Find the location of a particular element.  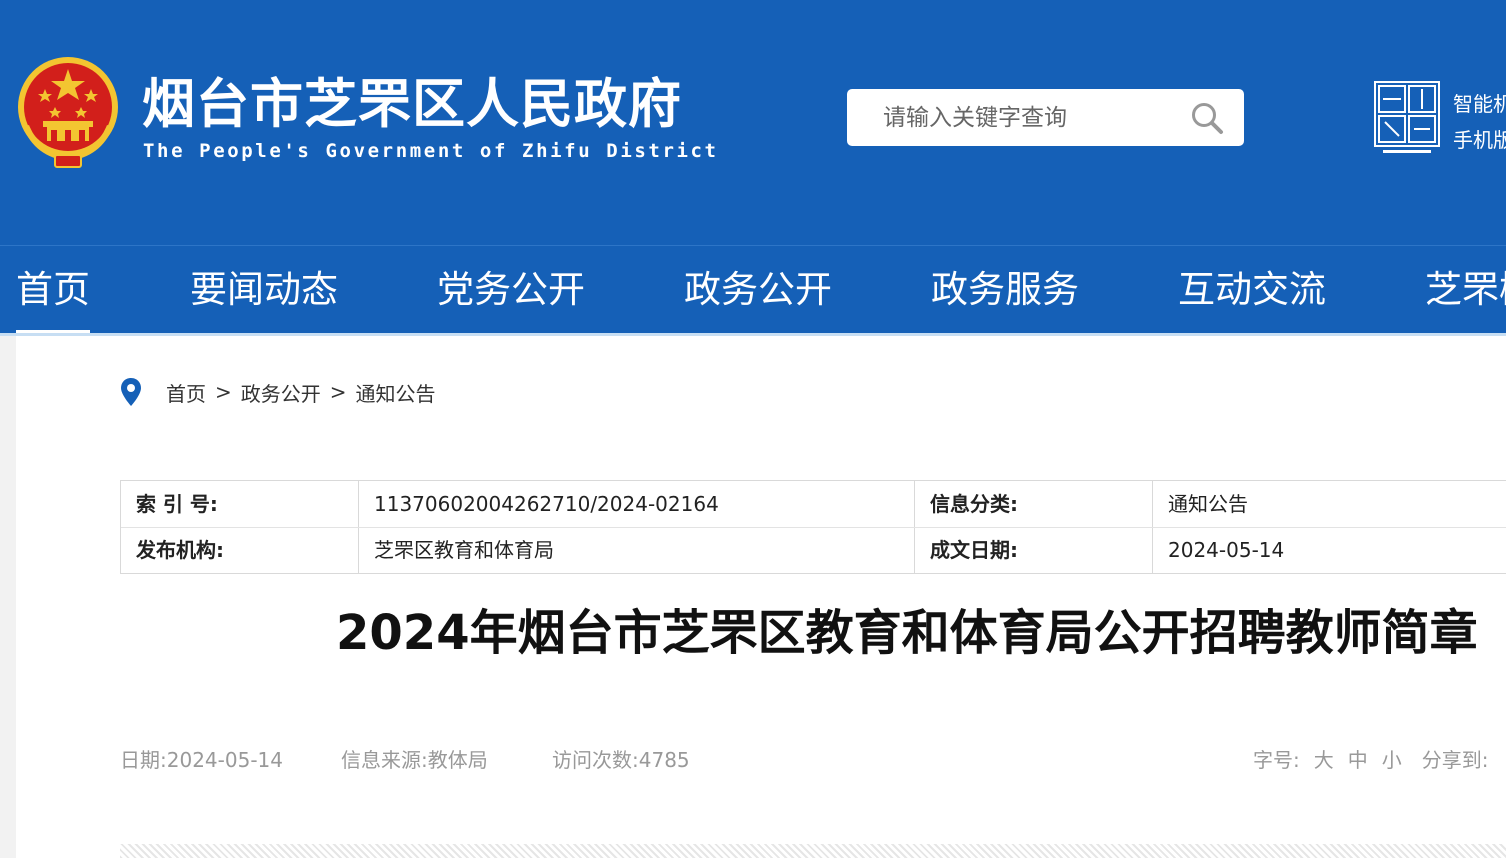

share-label: 分享到: is located at coordinates (1455, 760).